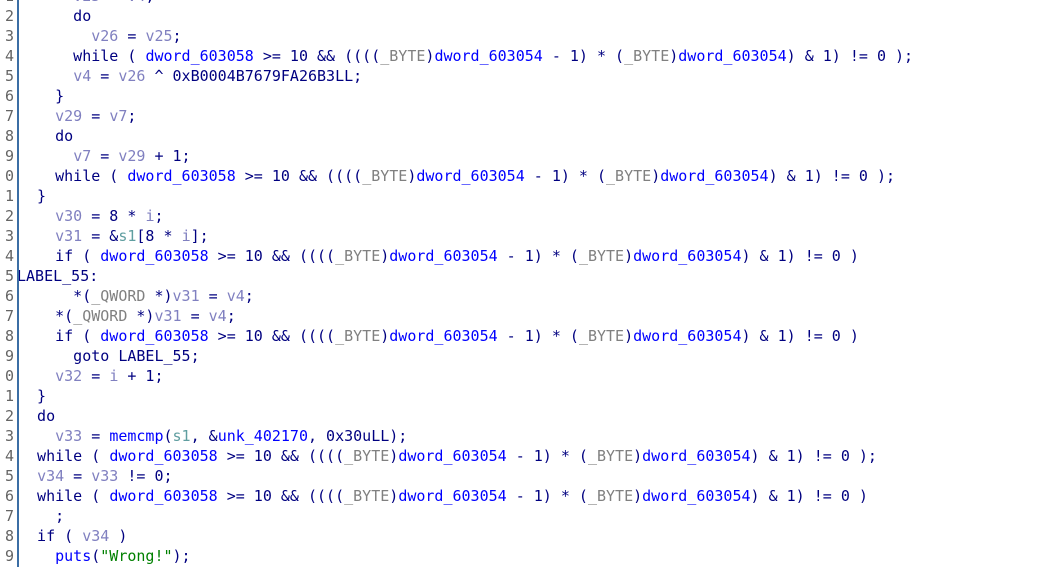 The width and height of the screenshot is (1059, 567). What do you see at coordinates (145, 476) in the screenshot?
I see `code-token: != 0;` at bounding box center [145, 476].